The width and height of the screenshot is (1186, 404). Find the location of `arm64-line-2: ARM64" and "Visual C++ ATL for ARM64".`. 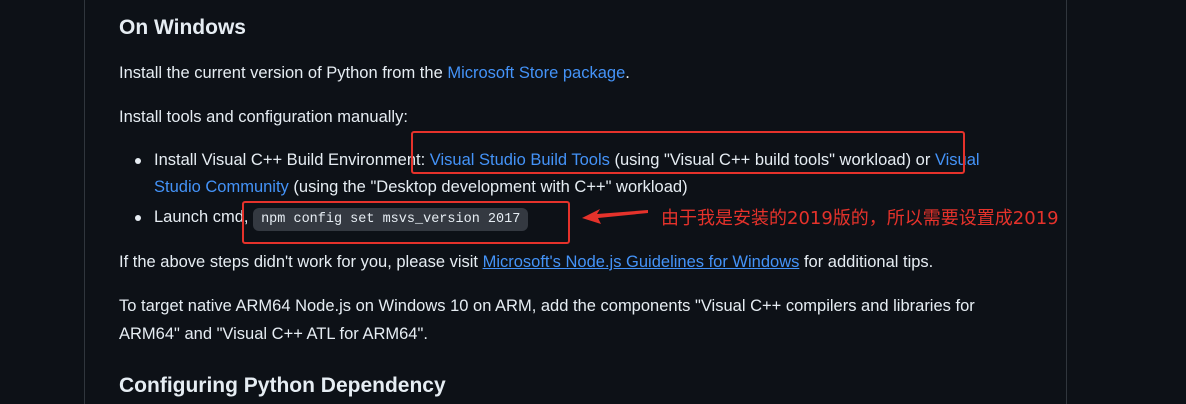

arm64-line-2: ARM64" and "Visual C++ ATL for ARM64". is located at coordinates (273, 334).